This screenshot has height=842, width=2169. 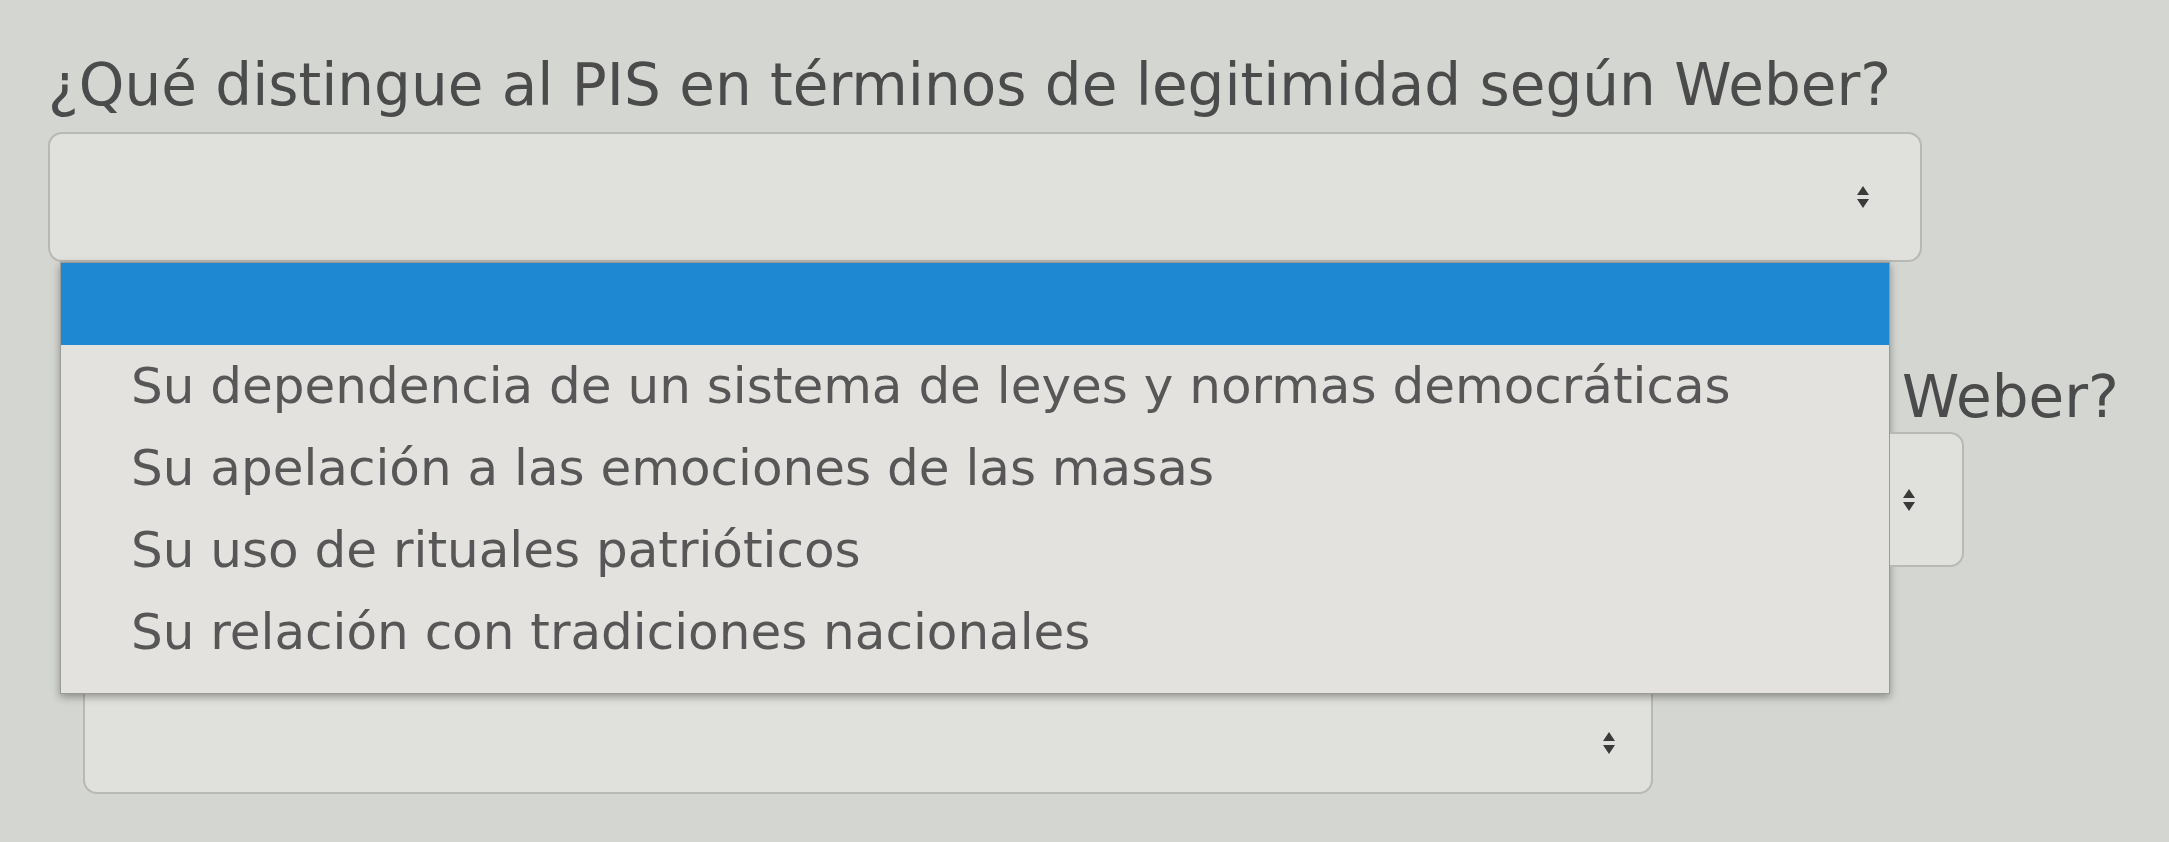 I want to click on dropdown-option: Su uso de rituales patrióticos, so click(x=975, y=550).